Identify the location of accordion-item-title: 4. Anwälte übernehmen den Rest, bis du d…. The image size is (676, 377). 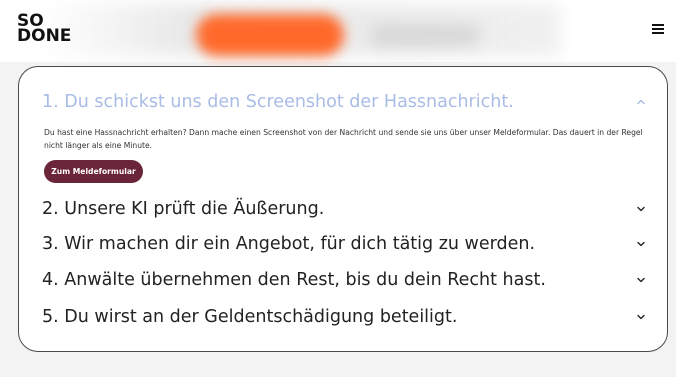
(294, 280).